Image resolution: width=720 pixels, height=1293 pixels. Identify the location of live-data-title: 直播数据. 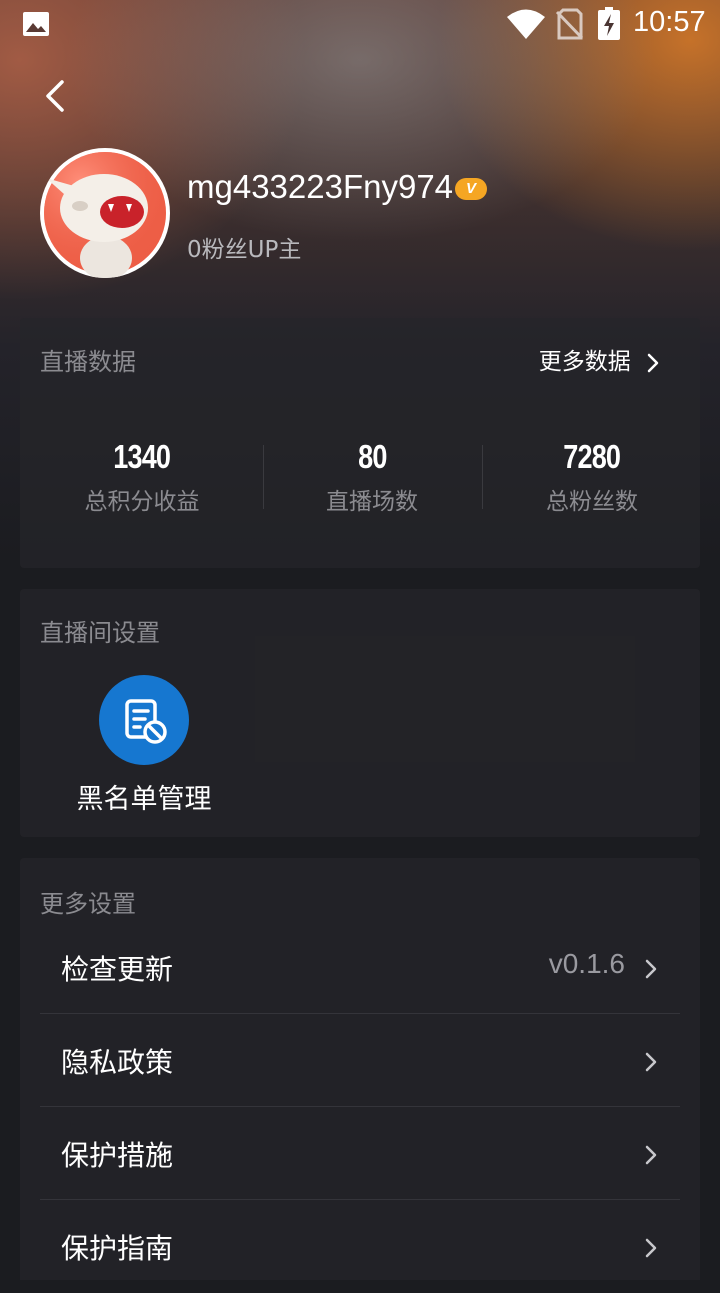
(88, 362).